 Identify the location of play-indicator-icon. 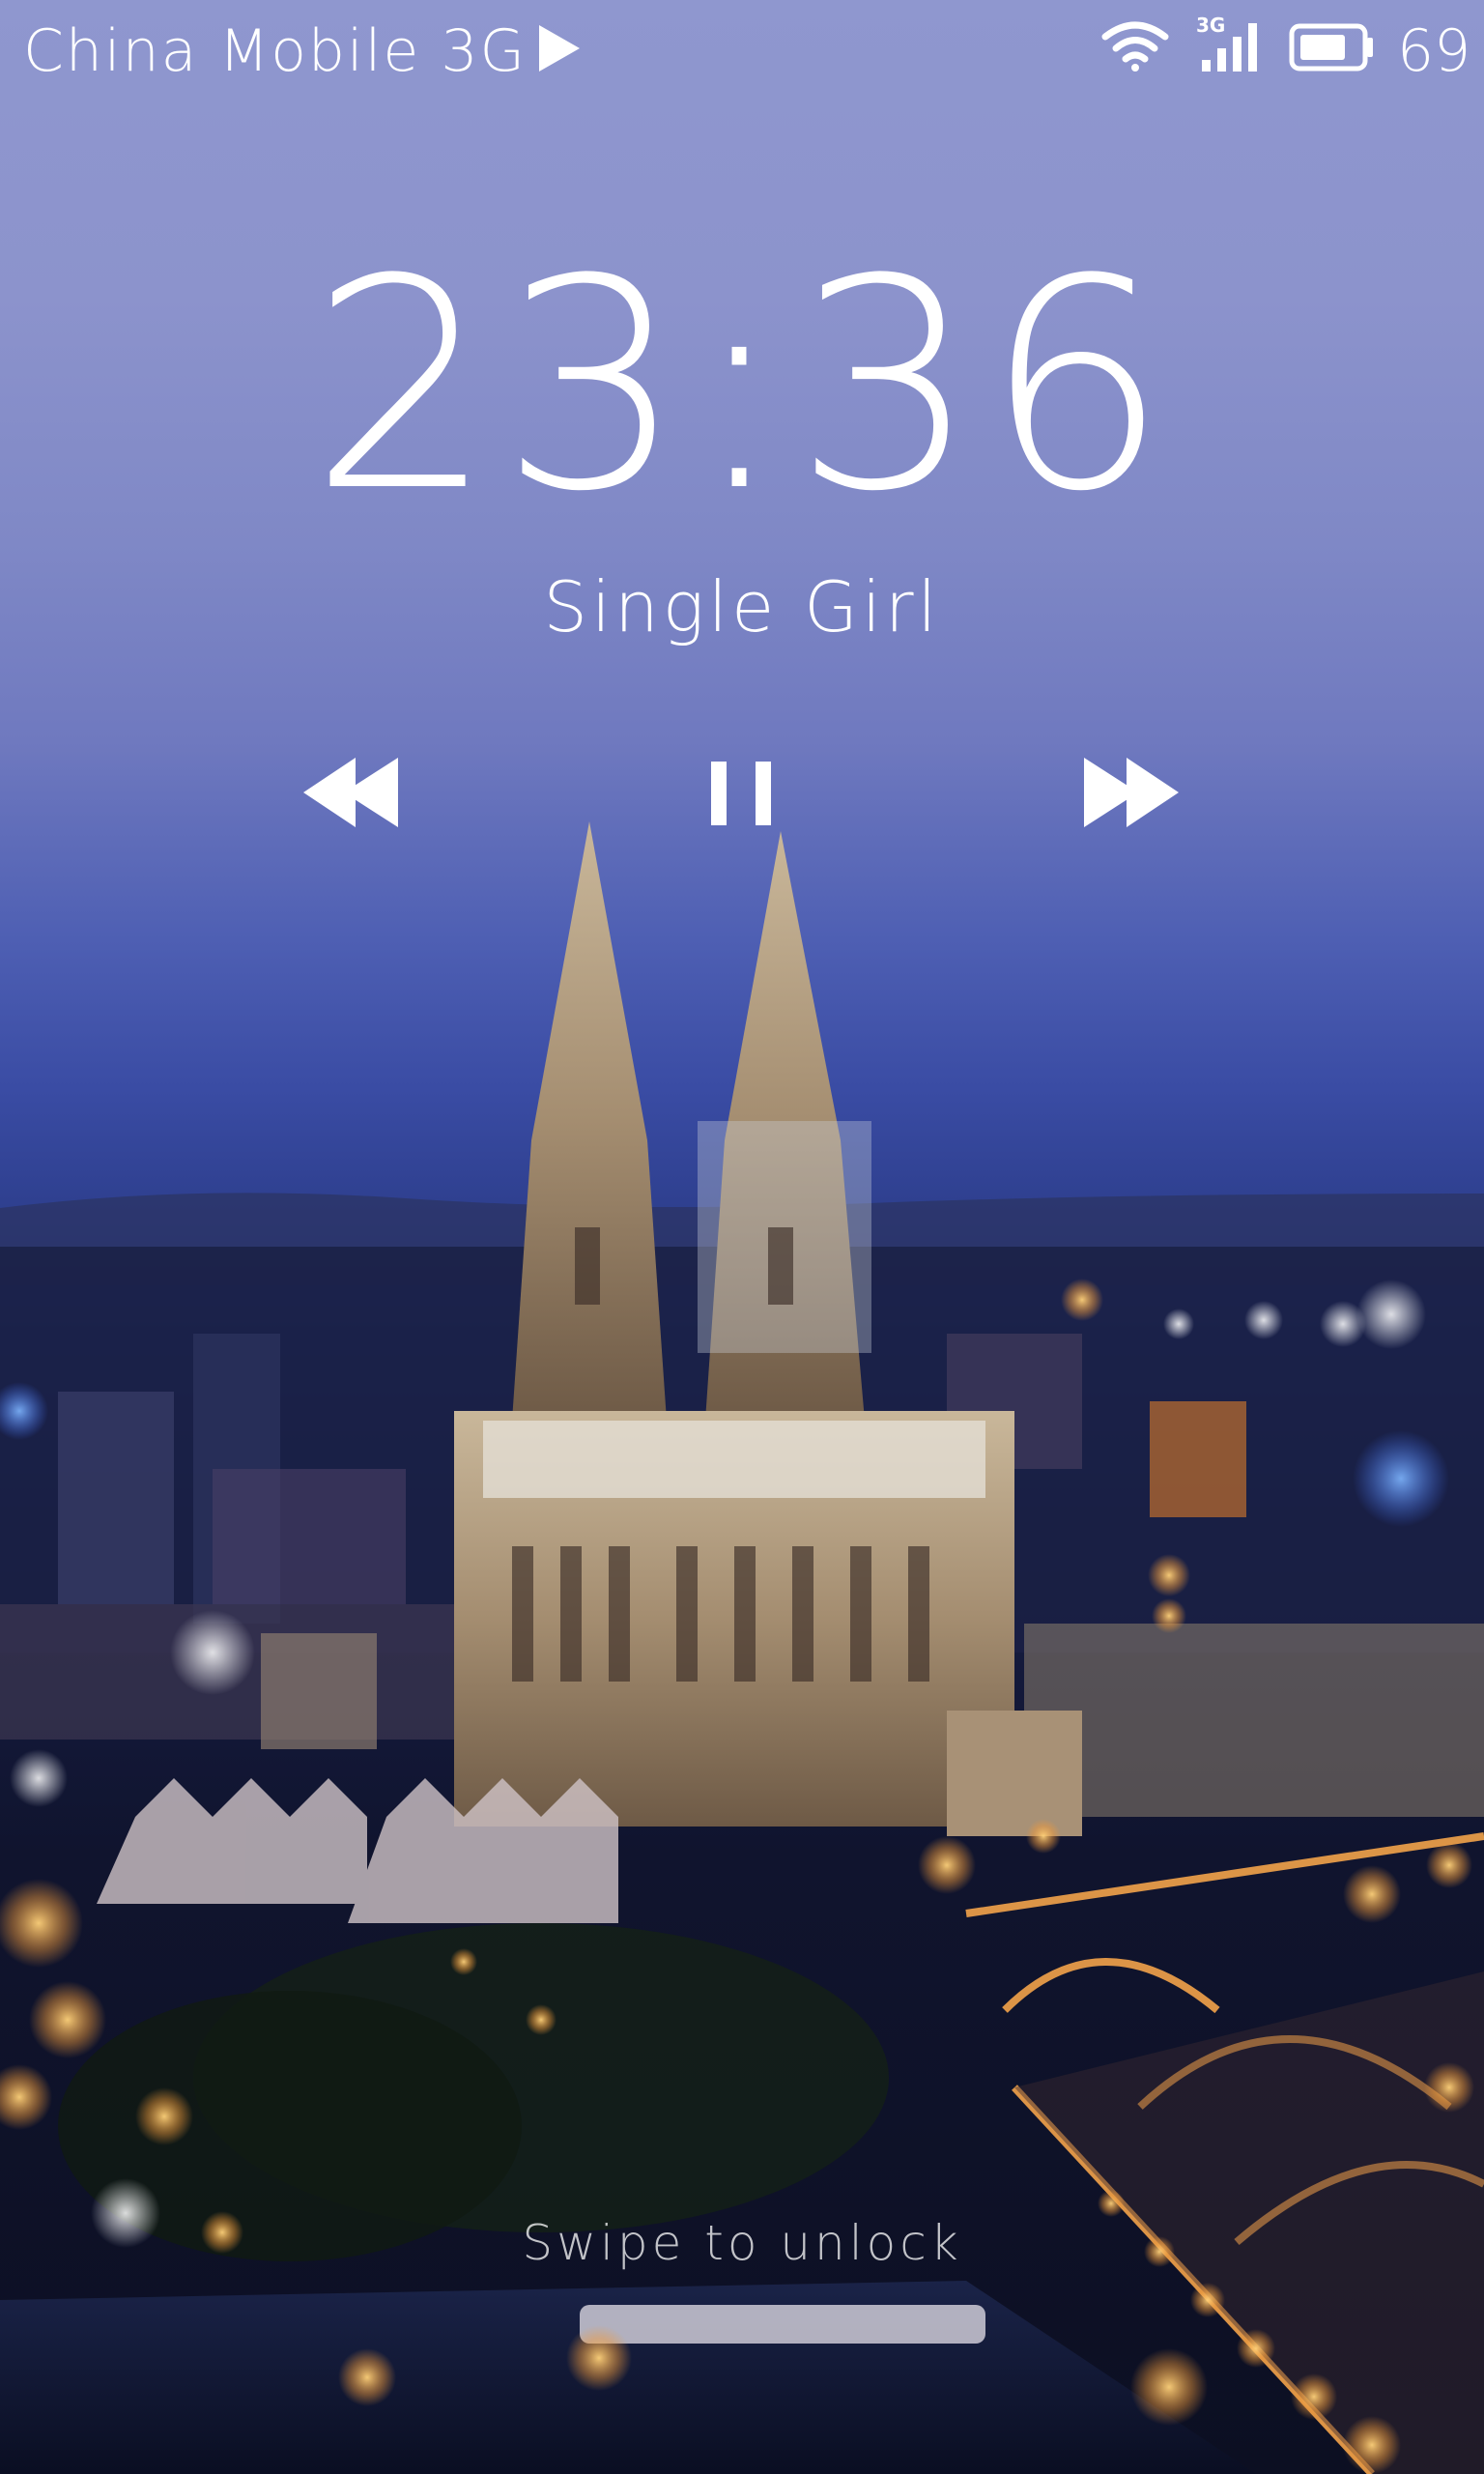
(560, 49).